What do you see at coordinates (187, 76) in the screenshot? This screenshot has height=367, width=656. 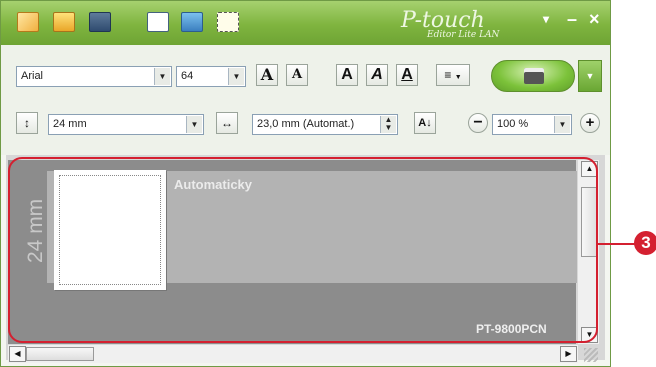 I see `font-size-value: 64` at bounding box center [187, 76].